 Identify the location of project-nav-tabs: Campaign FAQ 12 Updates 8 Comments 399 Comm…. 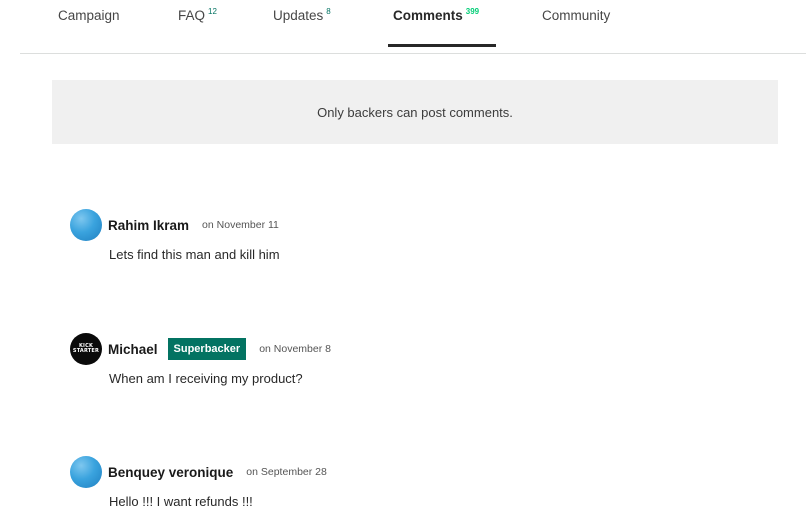
(413, 27).